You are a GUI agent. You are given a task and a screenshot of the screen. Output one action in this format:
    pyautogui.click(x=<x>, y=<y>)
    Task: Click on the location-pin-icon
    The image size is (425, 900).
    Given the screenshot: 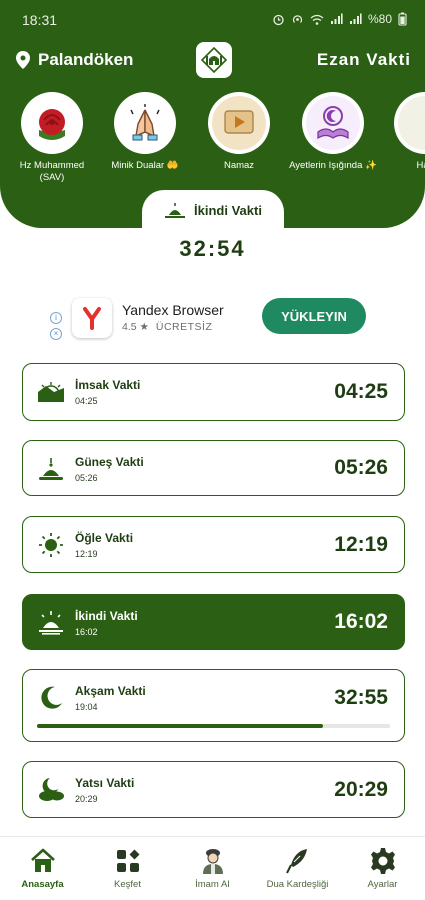 What is the action you would take?
    pyautogui.click(x=23, y=60)
    